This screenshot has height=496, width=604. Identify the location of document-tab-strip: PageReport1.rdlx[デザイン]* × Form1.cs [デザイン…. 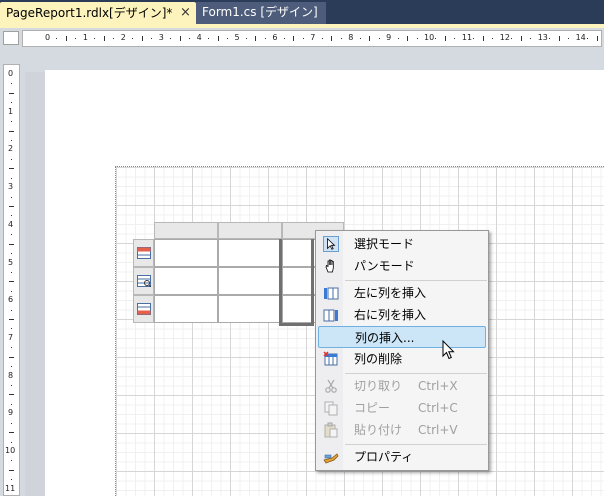
(302, 14).